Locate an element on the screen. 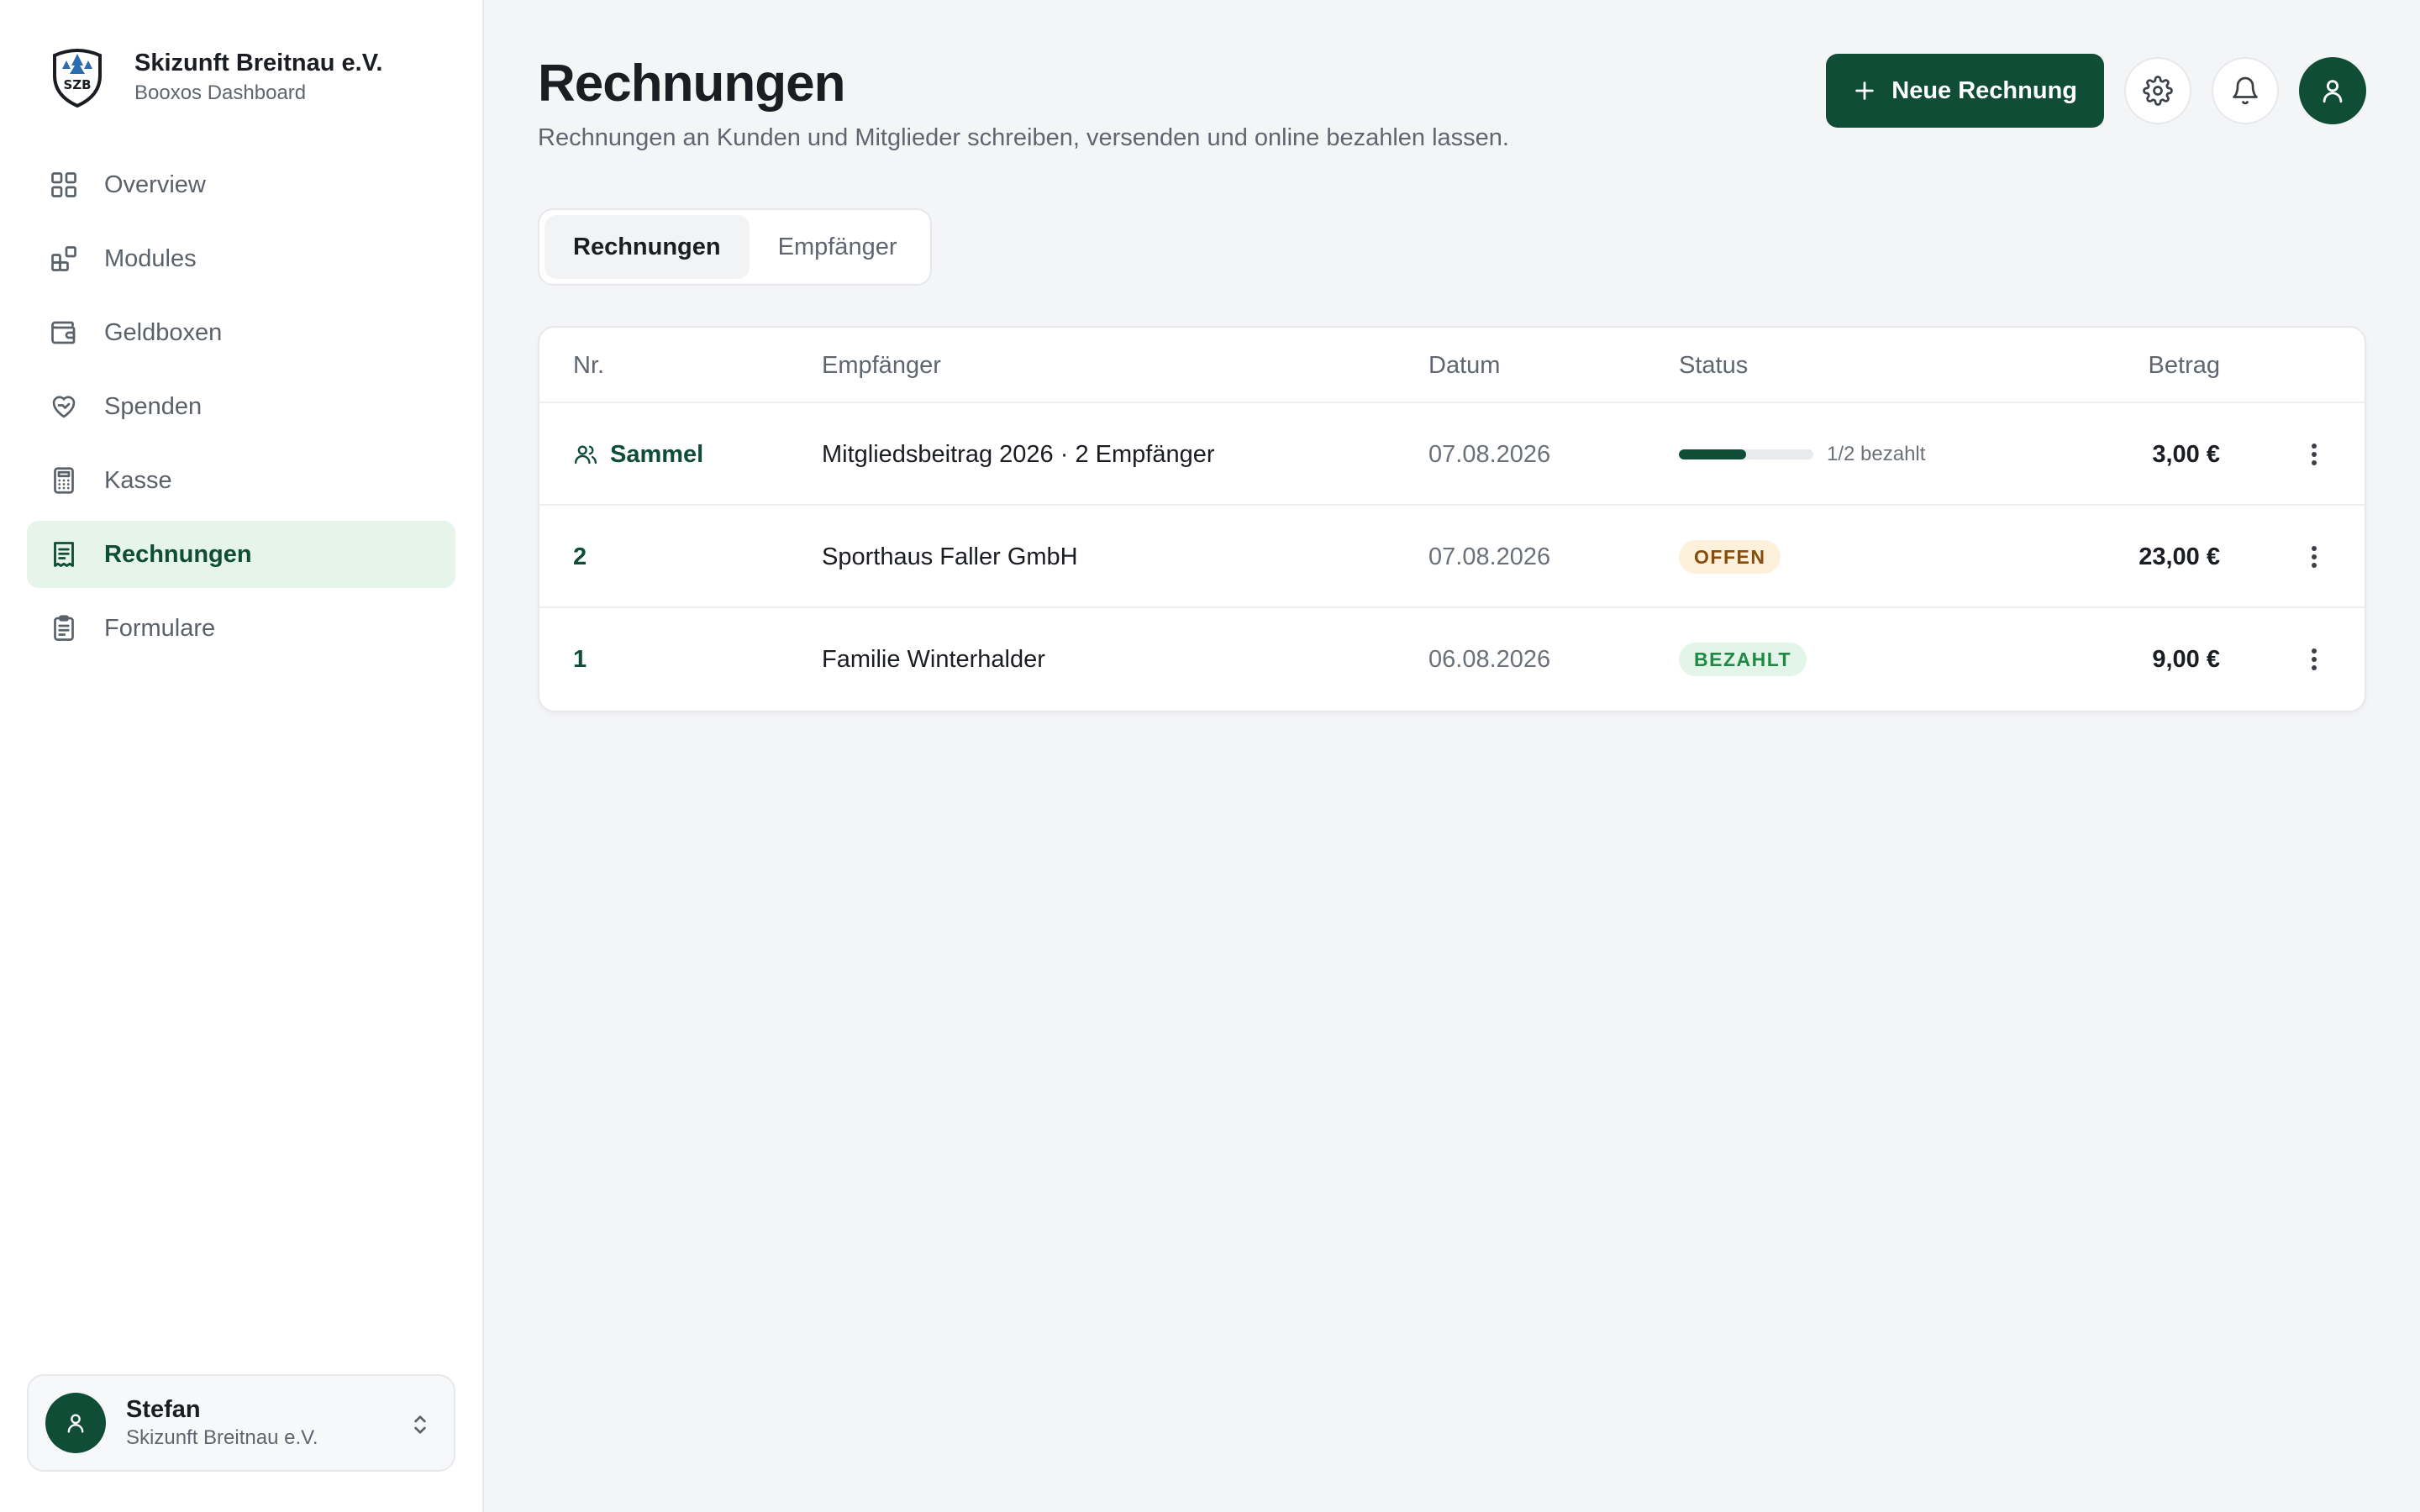 This screenshot has width=2420, height=1512. sidebar-nav: Overview Modules Geldboxen Spenden Kasse is located at coordinates (241, 410).